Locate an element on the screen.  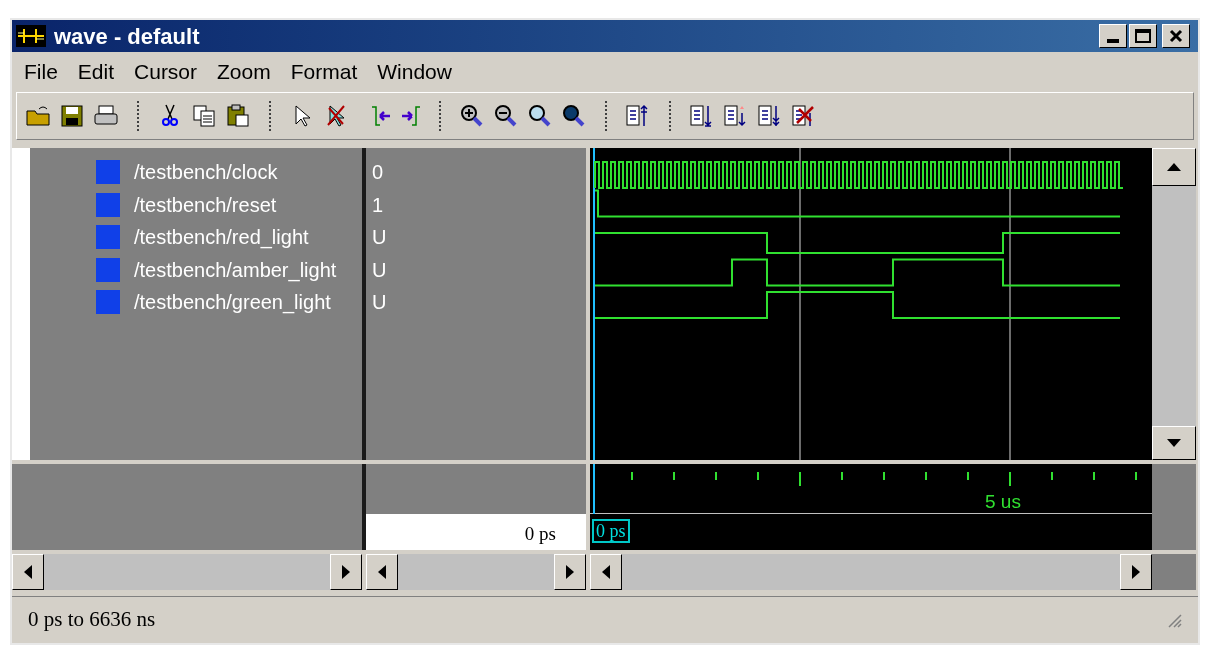
bracket-arrows-icon is located at coordinates (396, 116).